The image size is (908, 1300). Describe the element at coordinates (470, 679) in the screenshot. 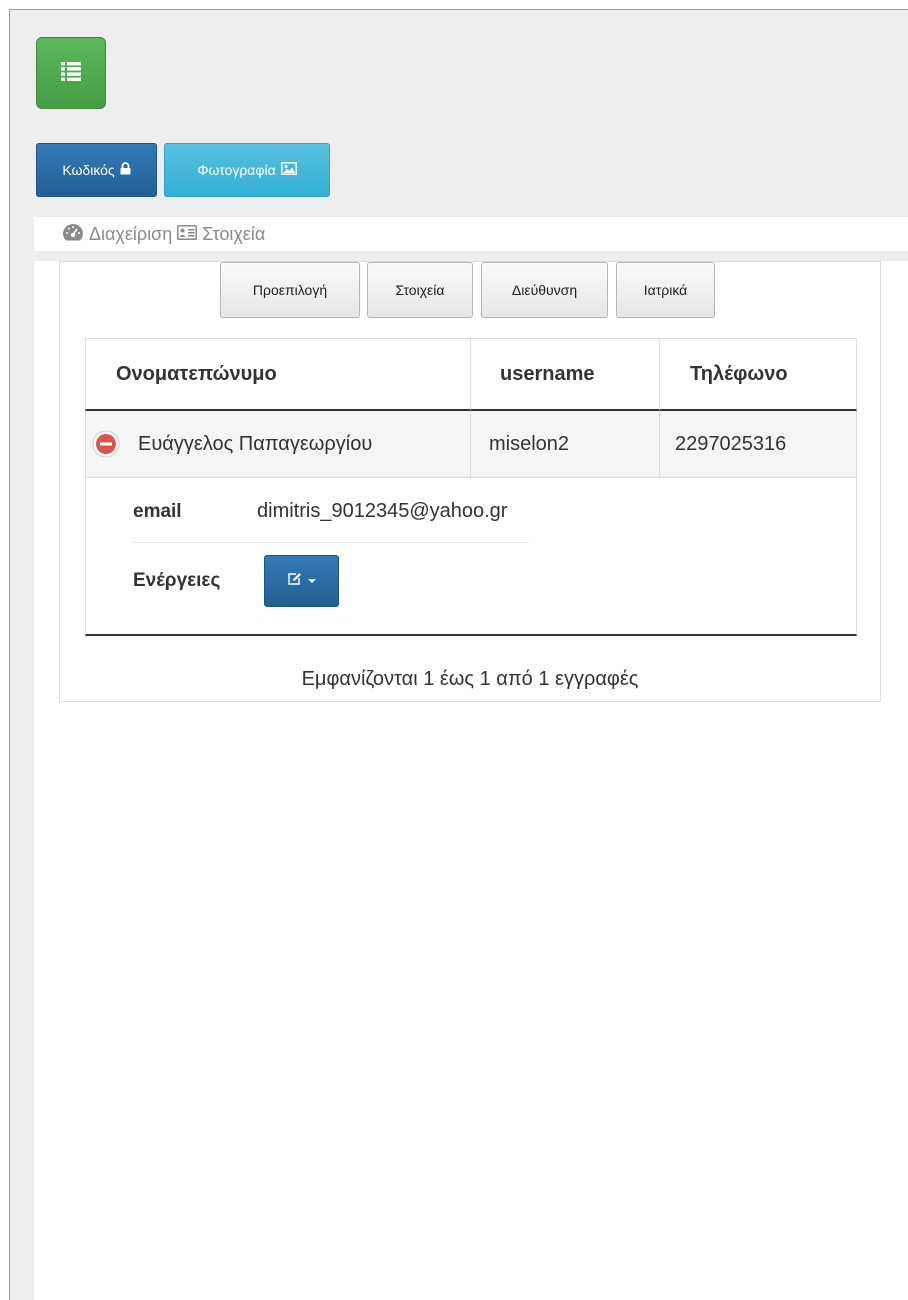

I see `table-info: Εμφανίζονται 1 έως 1 από 1 εγγραφές` at that location.